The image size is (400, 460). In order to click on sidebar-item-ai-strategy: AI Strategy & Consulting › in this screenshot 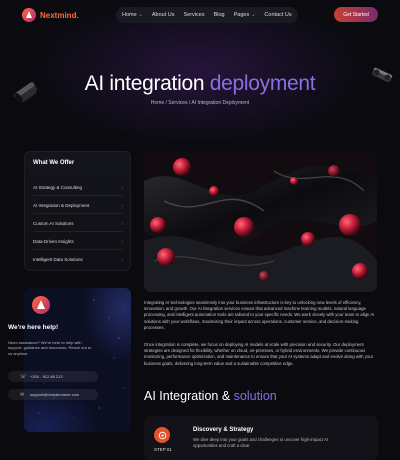, I will do `click(78, 190)`.